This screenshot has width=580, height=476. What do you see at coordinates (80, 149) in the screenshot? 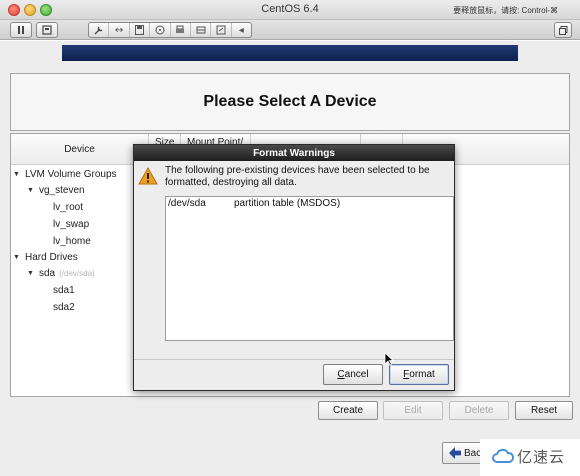
I see `column-header-device: Device` at bounding box center [80, 149].